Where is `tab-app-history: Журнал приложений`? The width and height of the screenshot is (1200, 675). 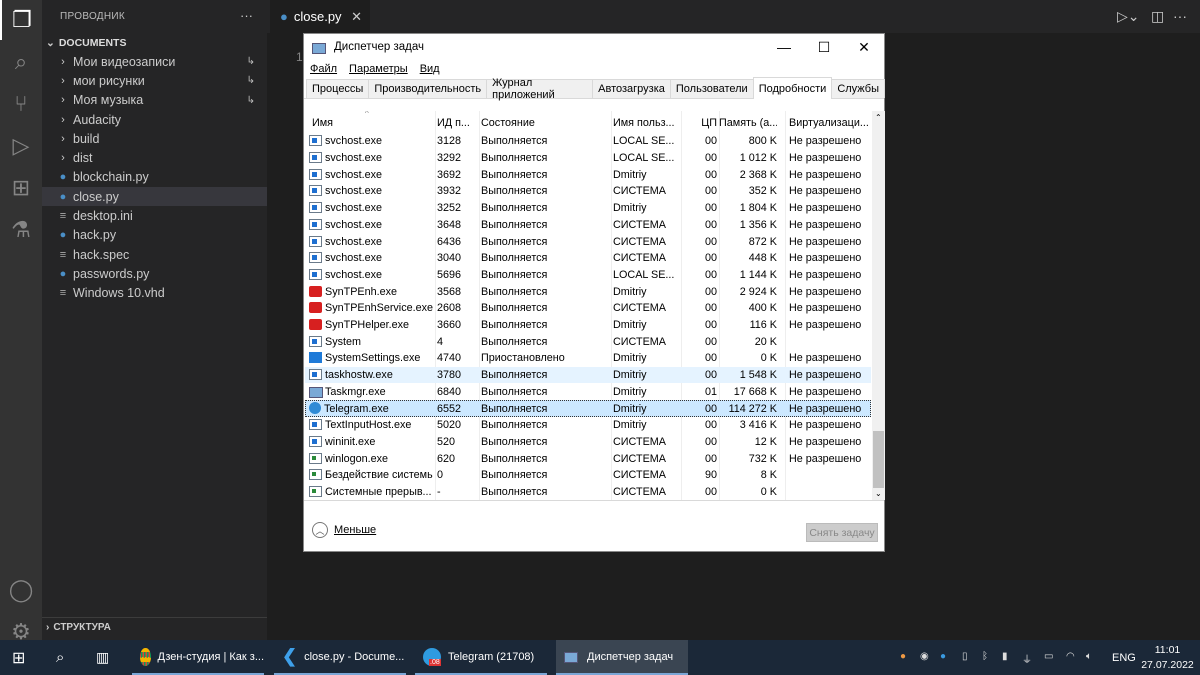
tab-app-history: Журнал приложений is located at coordinates (540, 89).